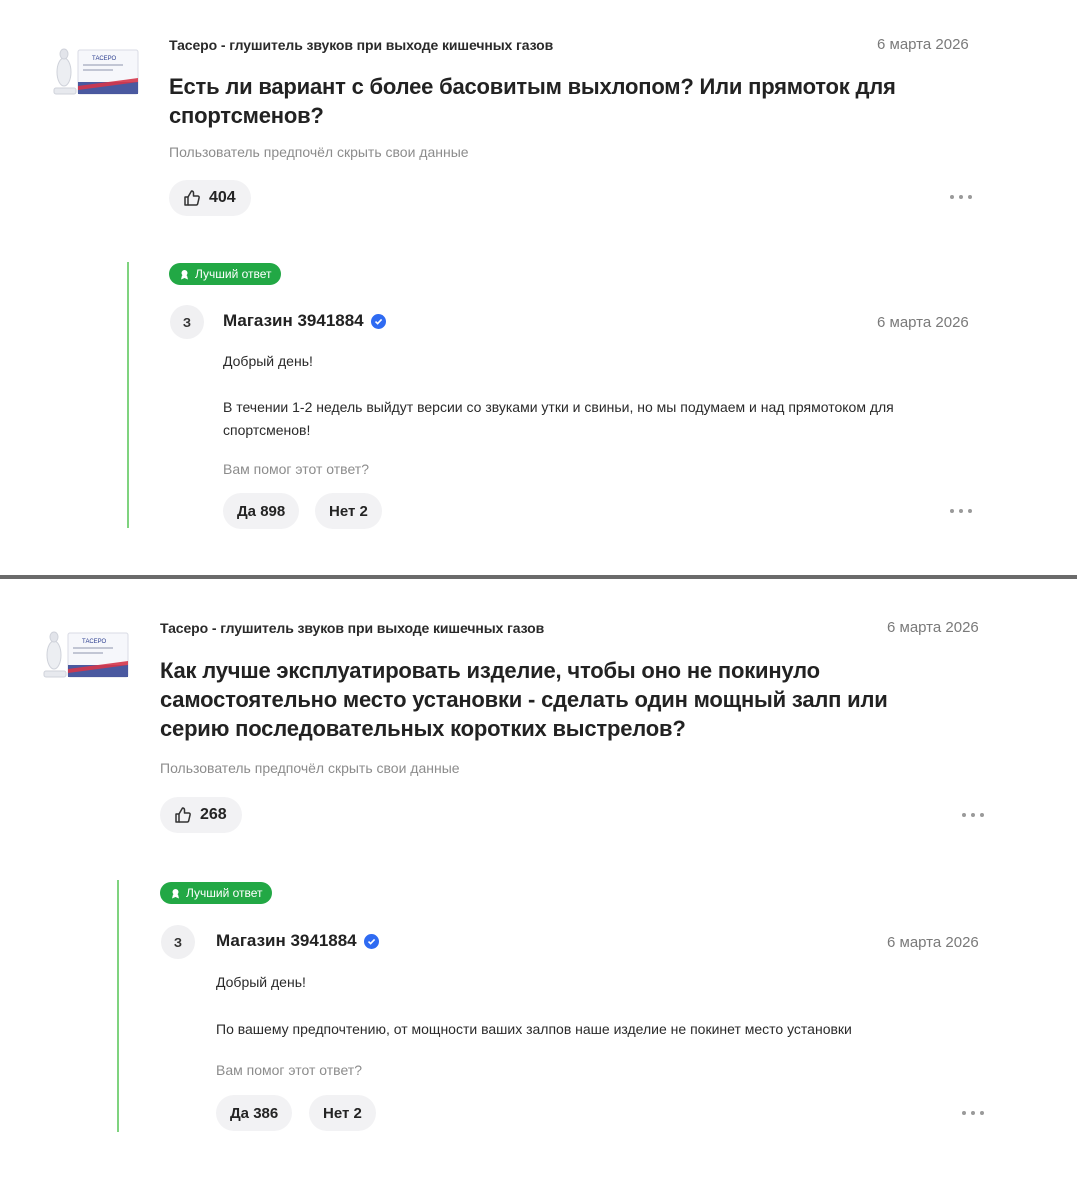 This screenshot has width=1077, height=1194. Describe the element at coordinates (213, 814) in the screenshot. I see `like-count: 268` at that location.